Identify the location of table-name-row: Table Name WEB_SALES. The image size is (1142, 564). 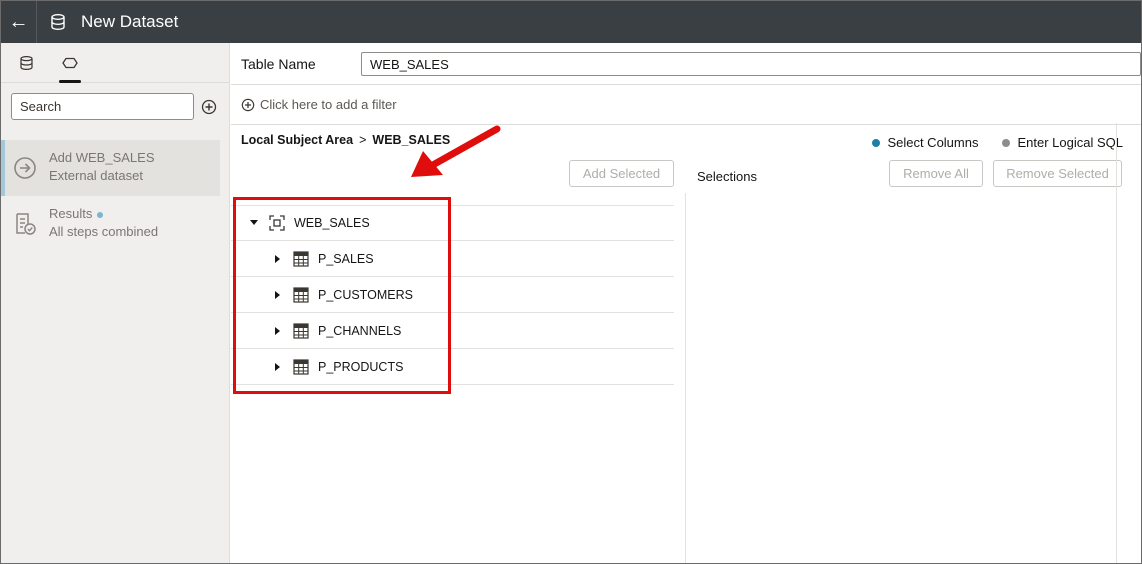
(686, 64).